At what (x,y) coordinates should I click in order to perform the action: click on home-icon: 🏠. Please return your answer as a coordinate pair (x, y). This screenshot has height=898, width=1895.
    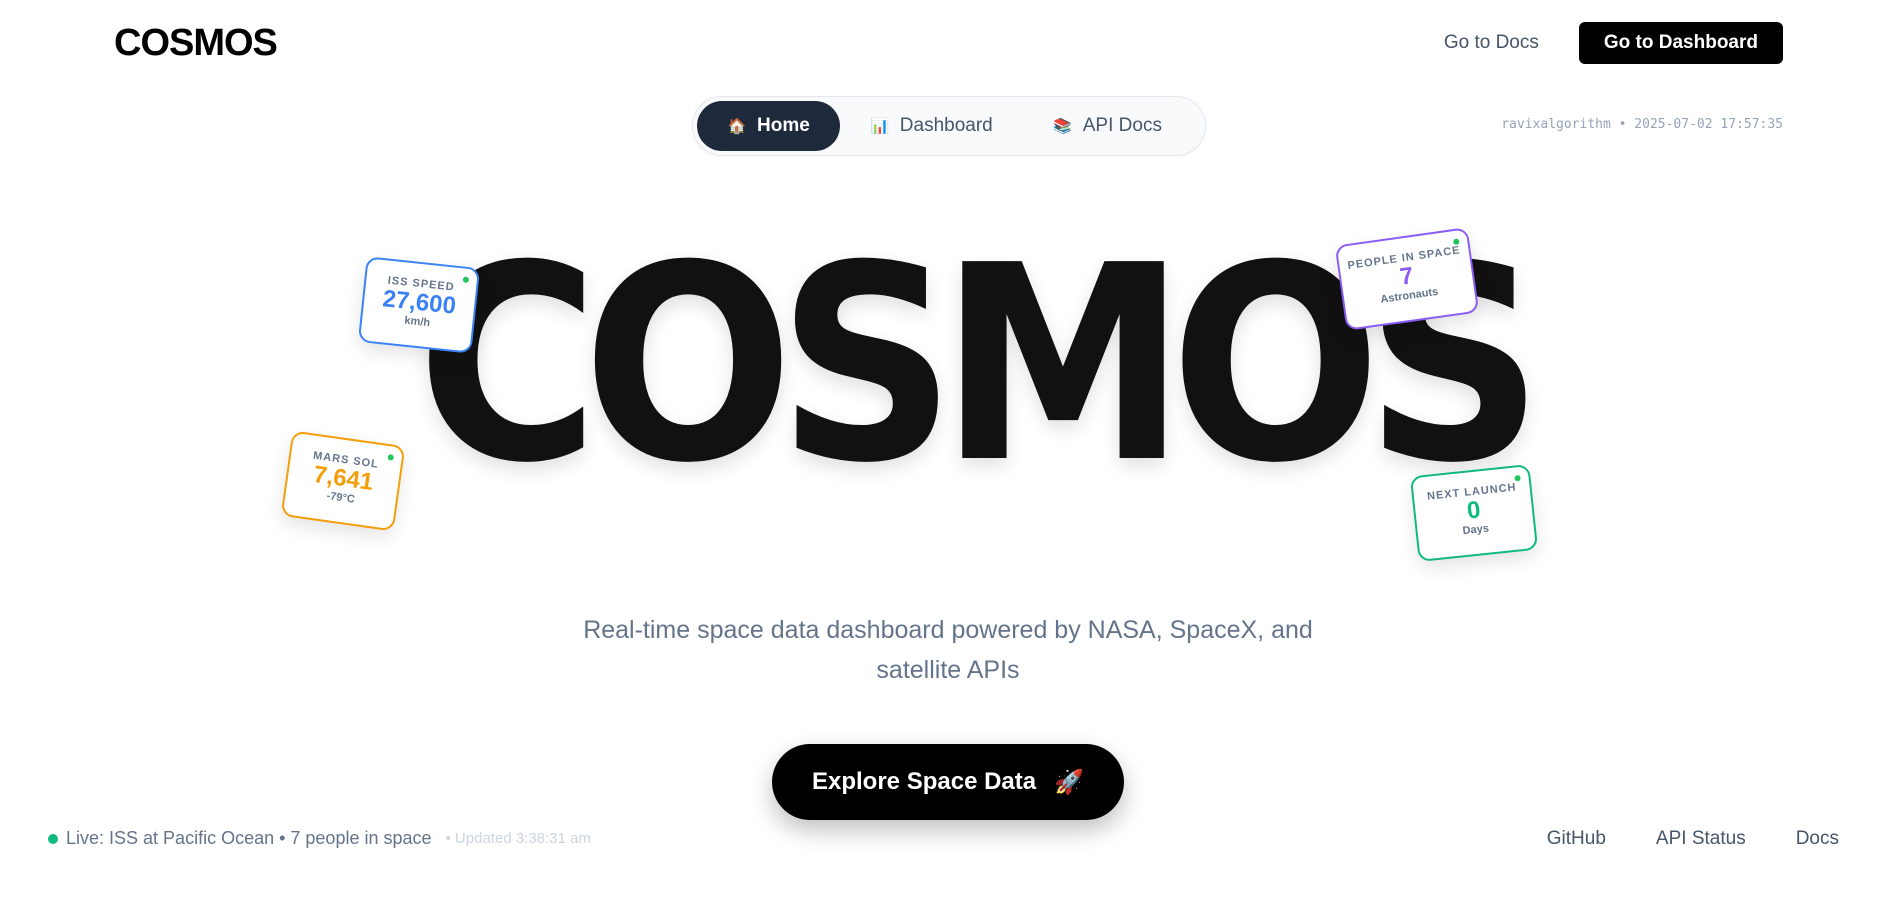
    Looking at the image, I should click on (737, 126).